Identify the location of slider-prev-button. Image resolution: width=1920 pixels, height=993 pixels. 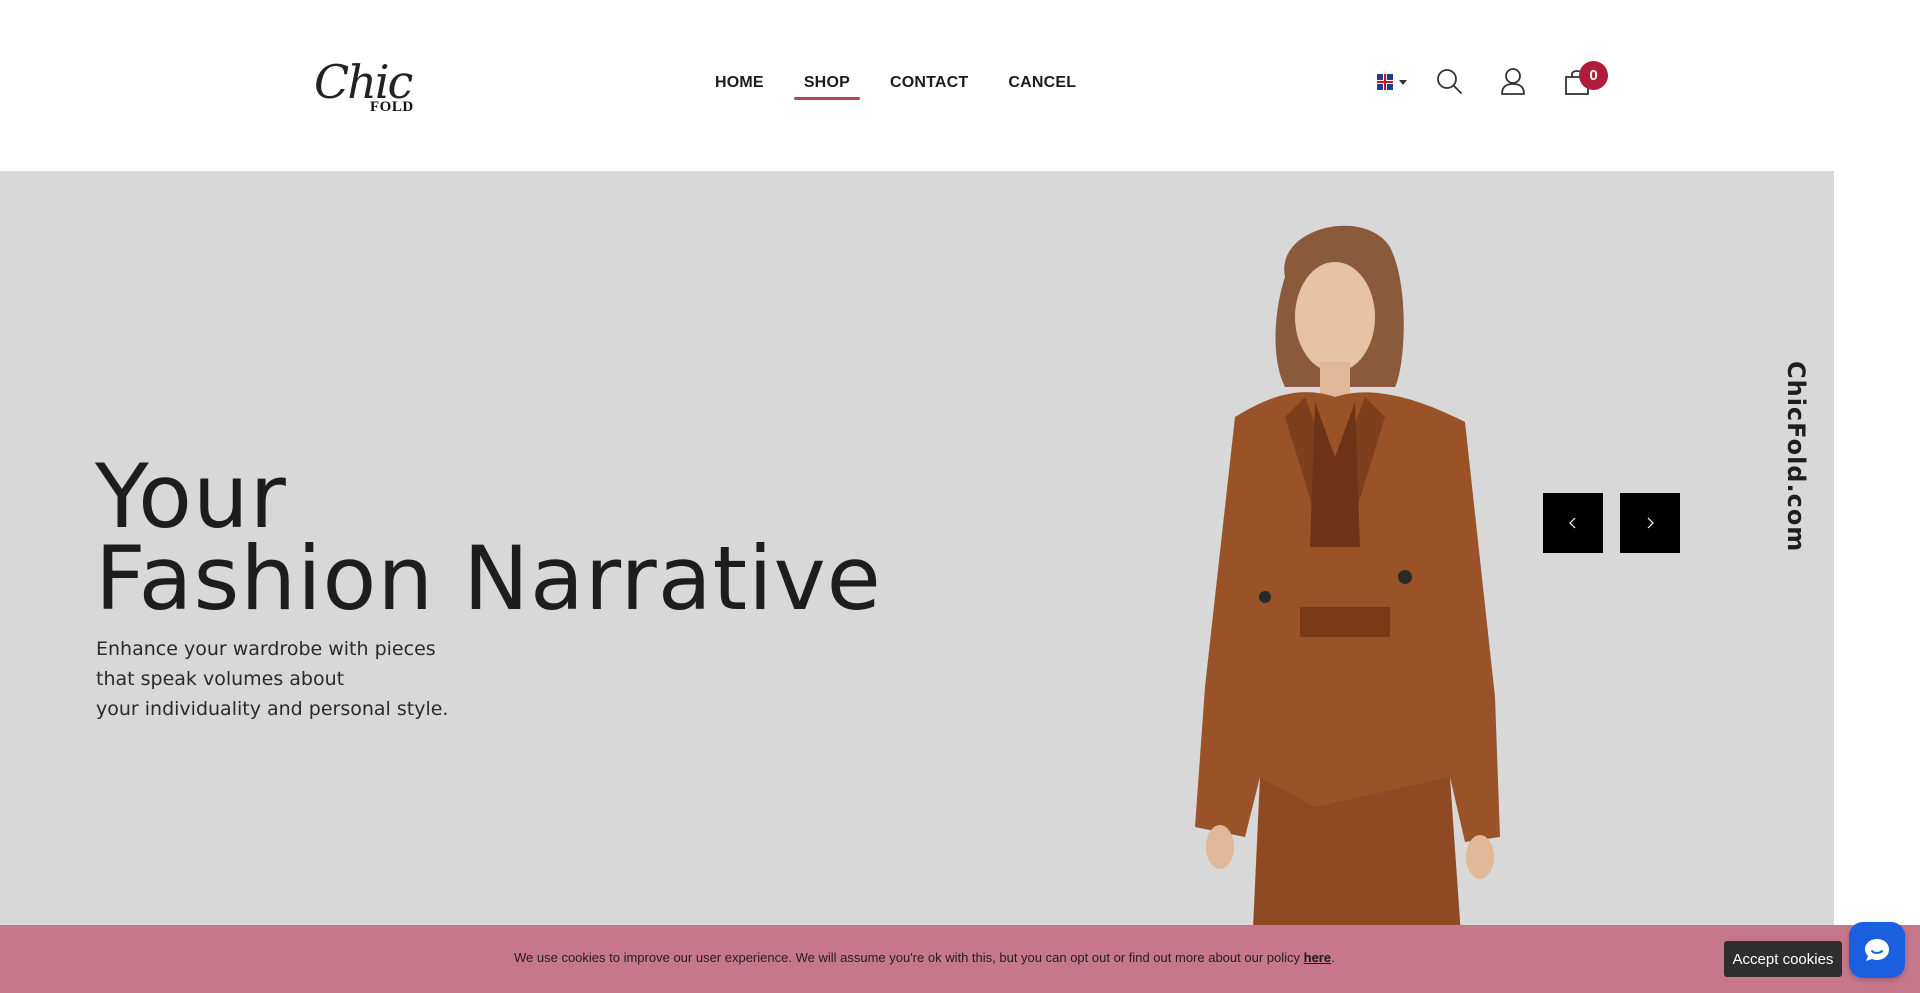
(1573, 523).